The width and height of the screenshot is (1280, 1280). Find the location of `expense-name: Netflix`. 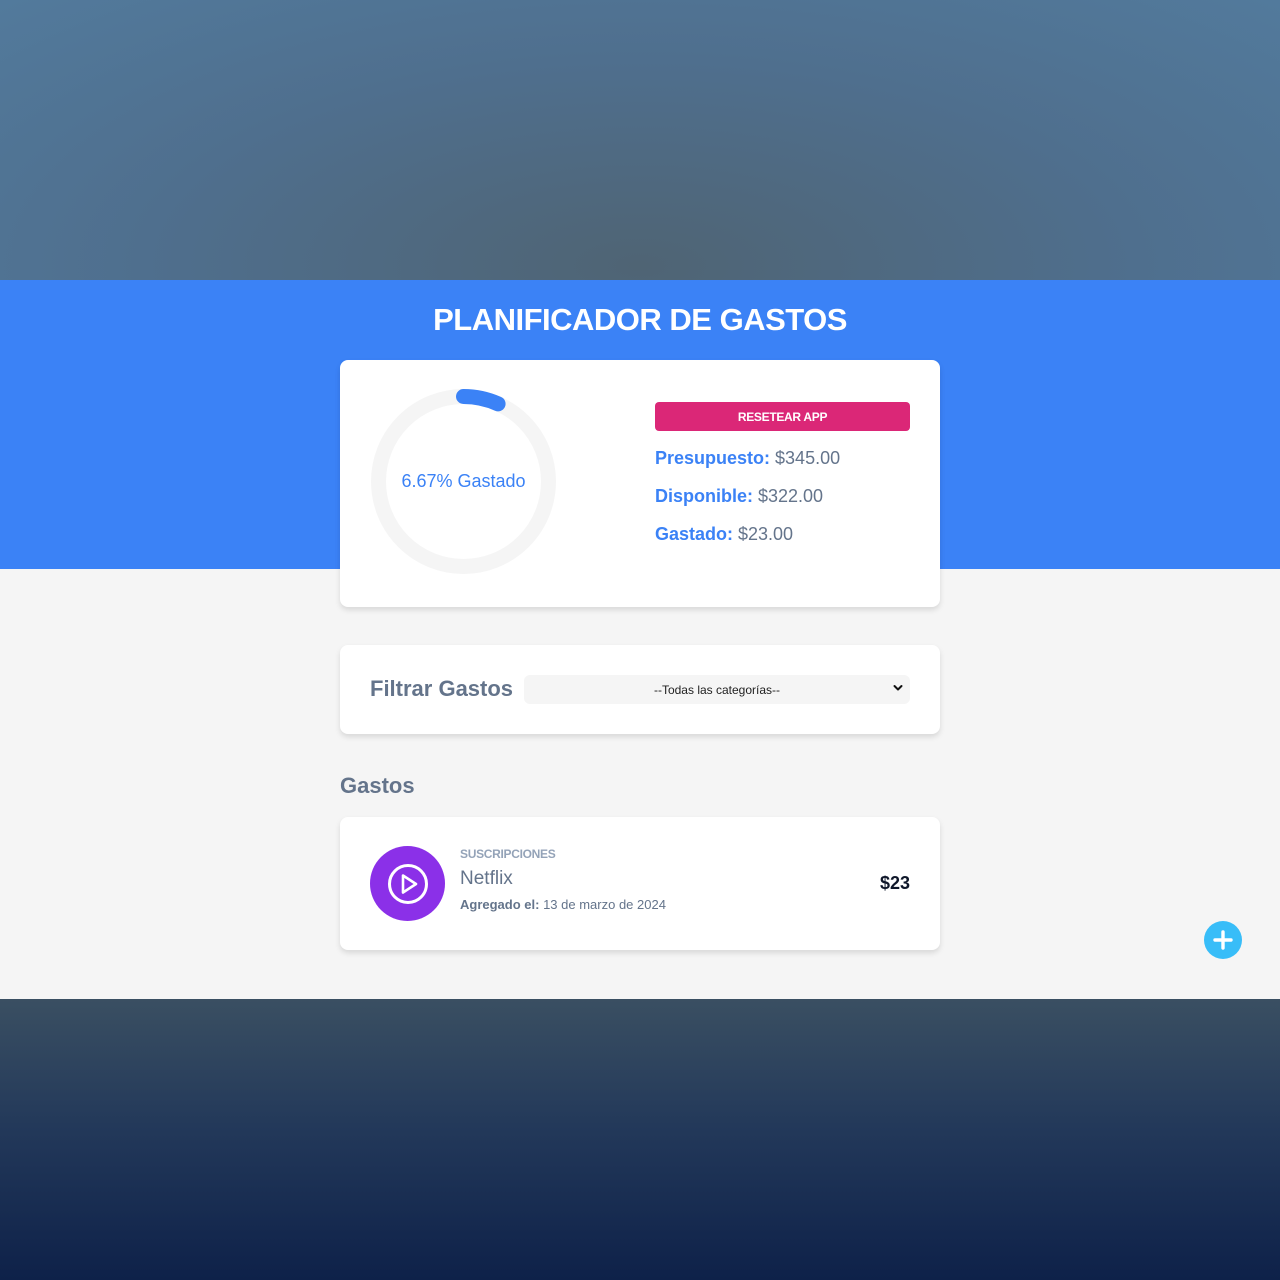

expense-name: Netflix is located at coordinates (486, 878).